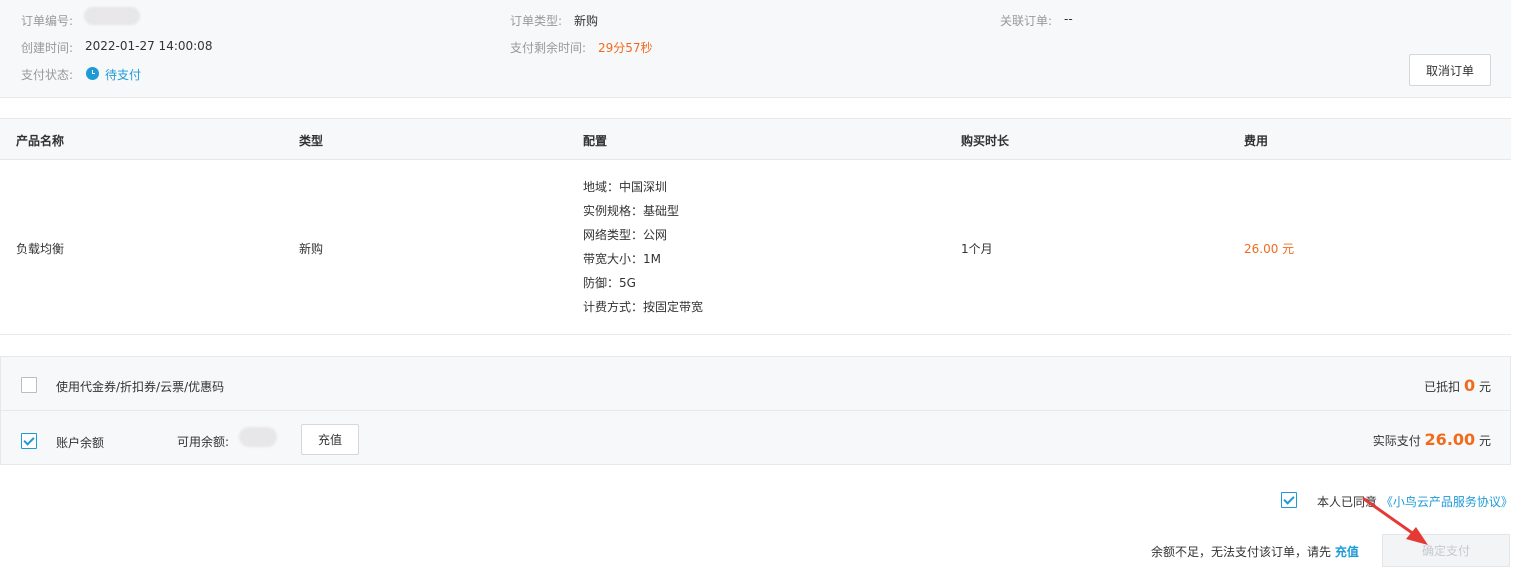  I want to click on header-config: 配置, so click(595, 141).